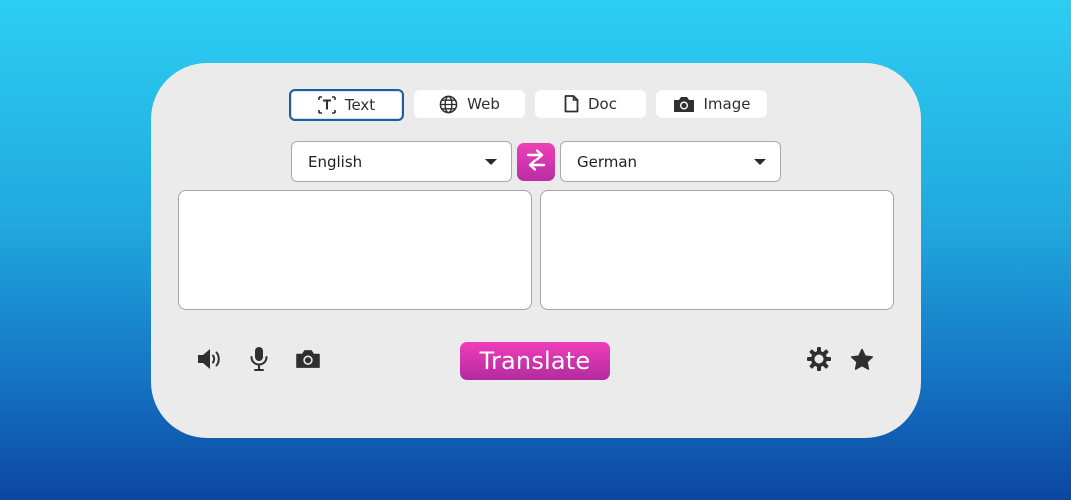 Image resolution: width=1071 pixels, height=500 pixels. I want to click on target-language-value: German, so click(607, 161).